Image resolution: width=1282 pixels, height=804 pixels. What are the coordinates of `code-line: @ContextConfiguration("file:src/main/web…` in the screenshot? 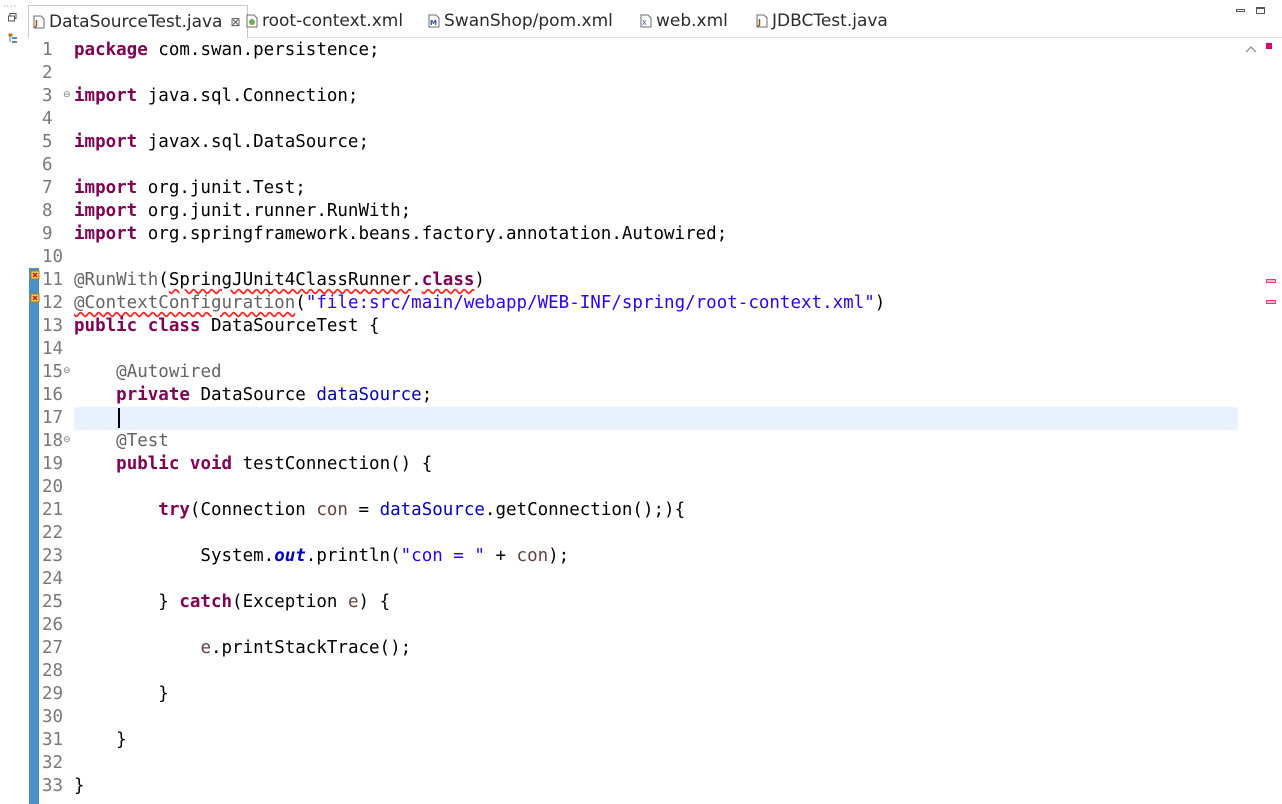 It's located at (670, 303).